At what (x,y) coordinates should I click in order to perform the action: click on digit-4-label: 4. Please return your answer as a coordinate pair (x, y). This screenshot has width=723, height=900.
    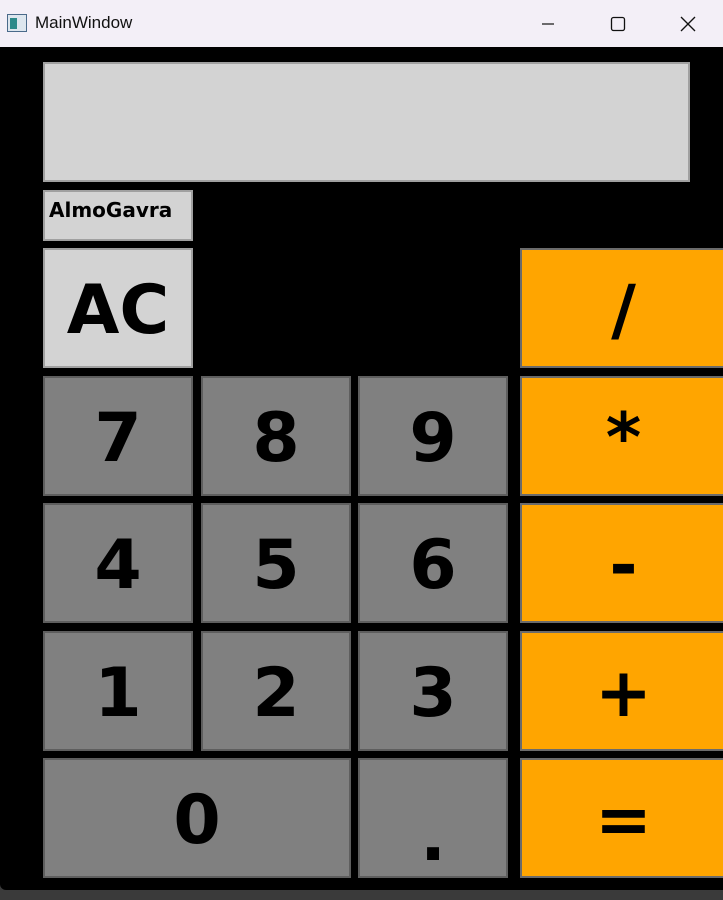
    Looking at the image, I should click on (118, 565).